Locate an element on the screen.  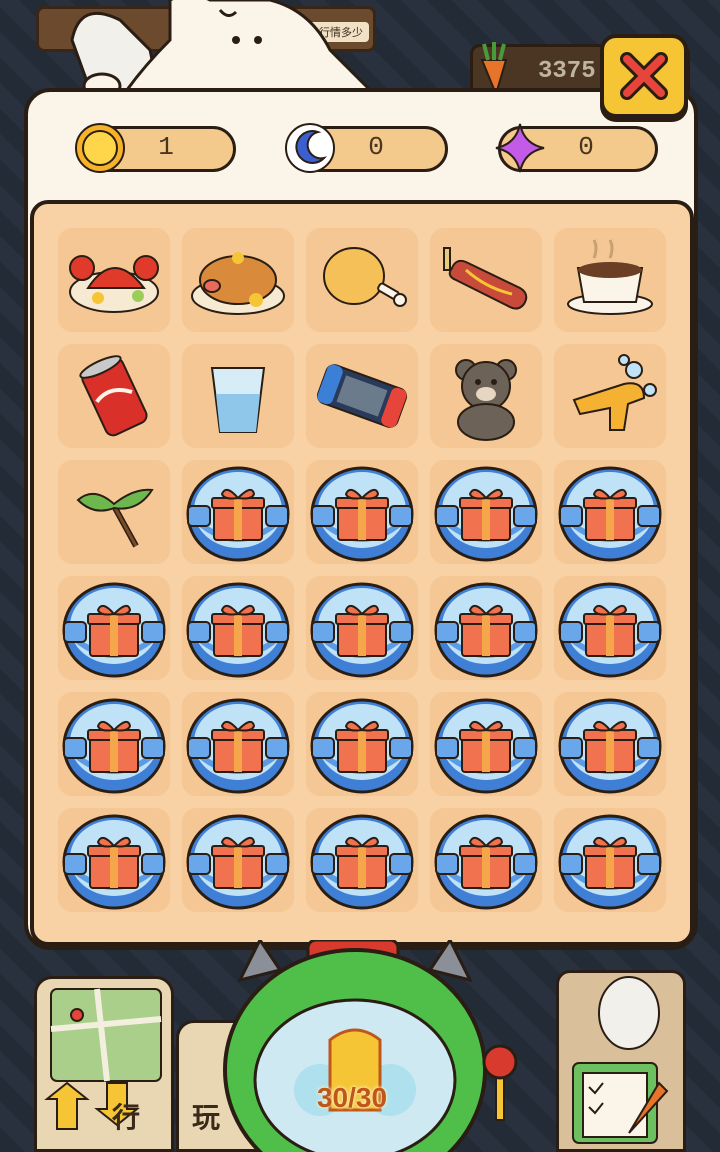
star-icon is located at coordinates (520, 148).